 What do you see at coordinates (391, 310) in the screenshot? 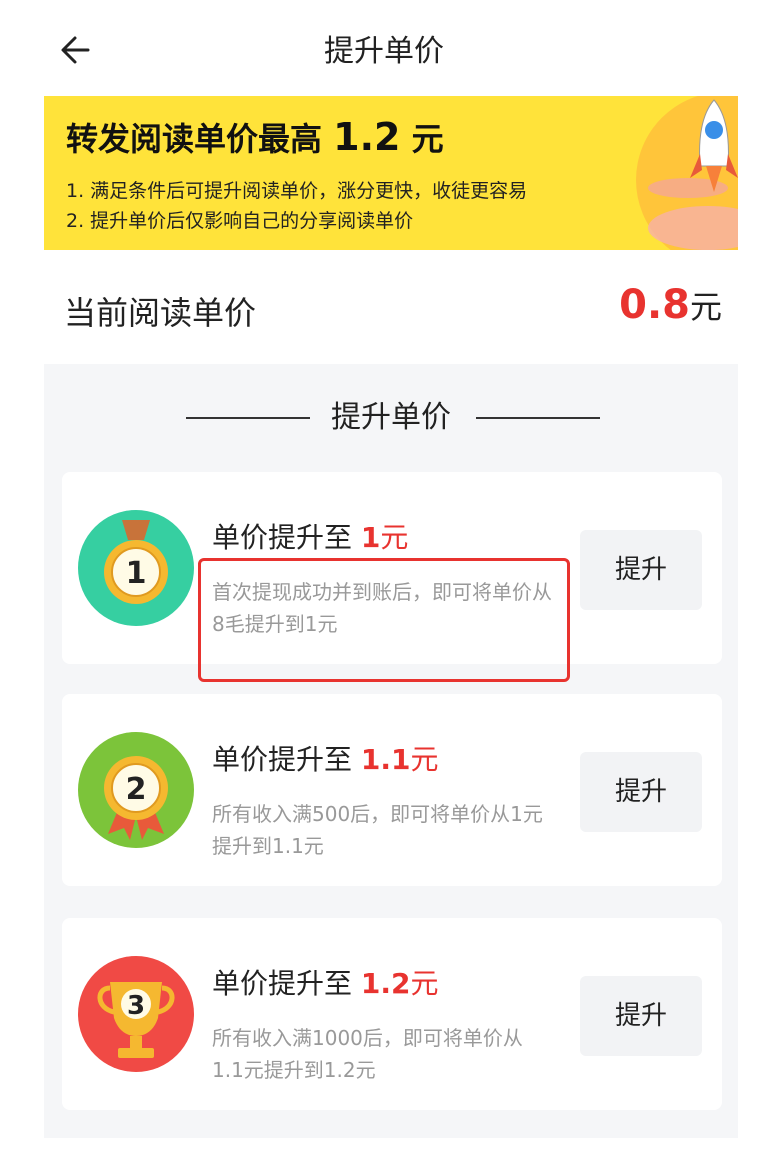
I see `current-price-row: 当前阅读单价 0.8元` at bounding box center [391, 310].